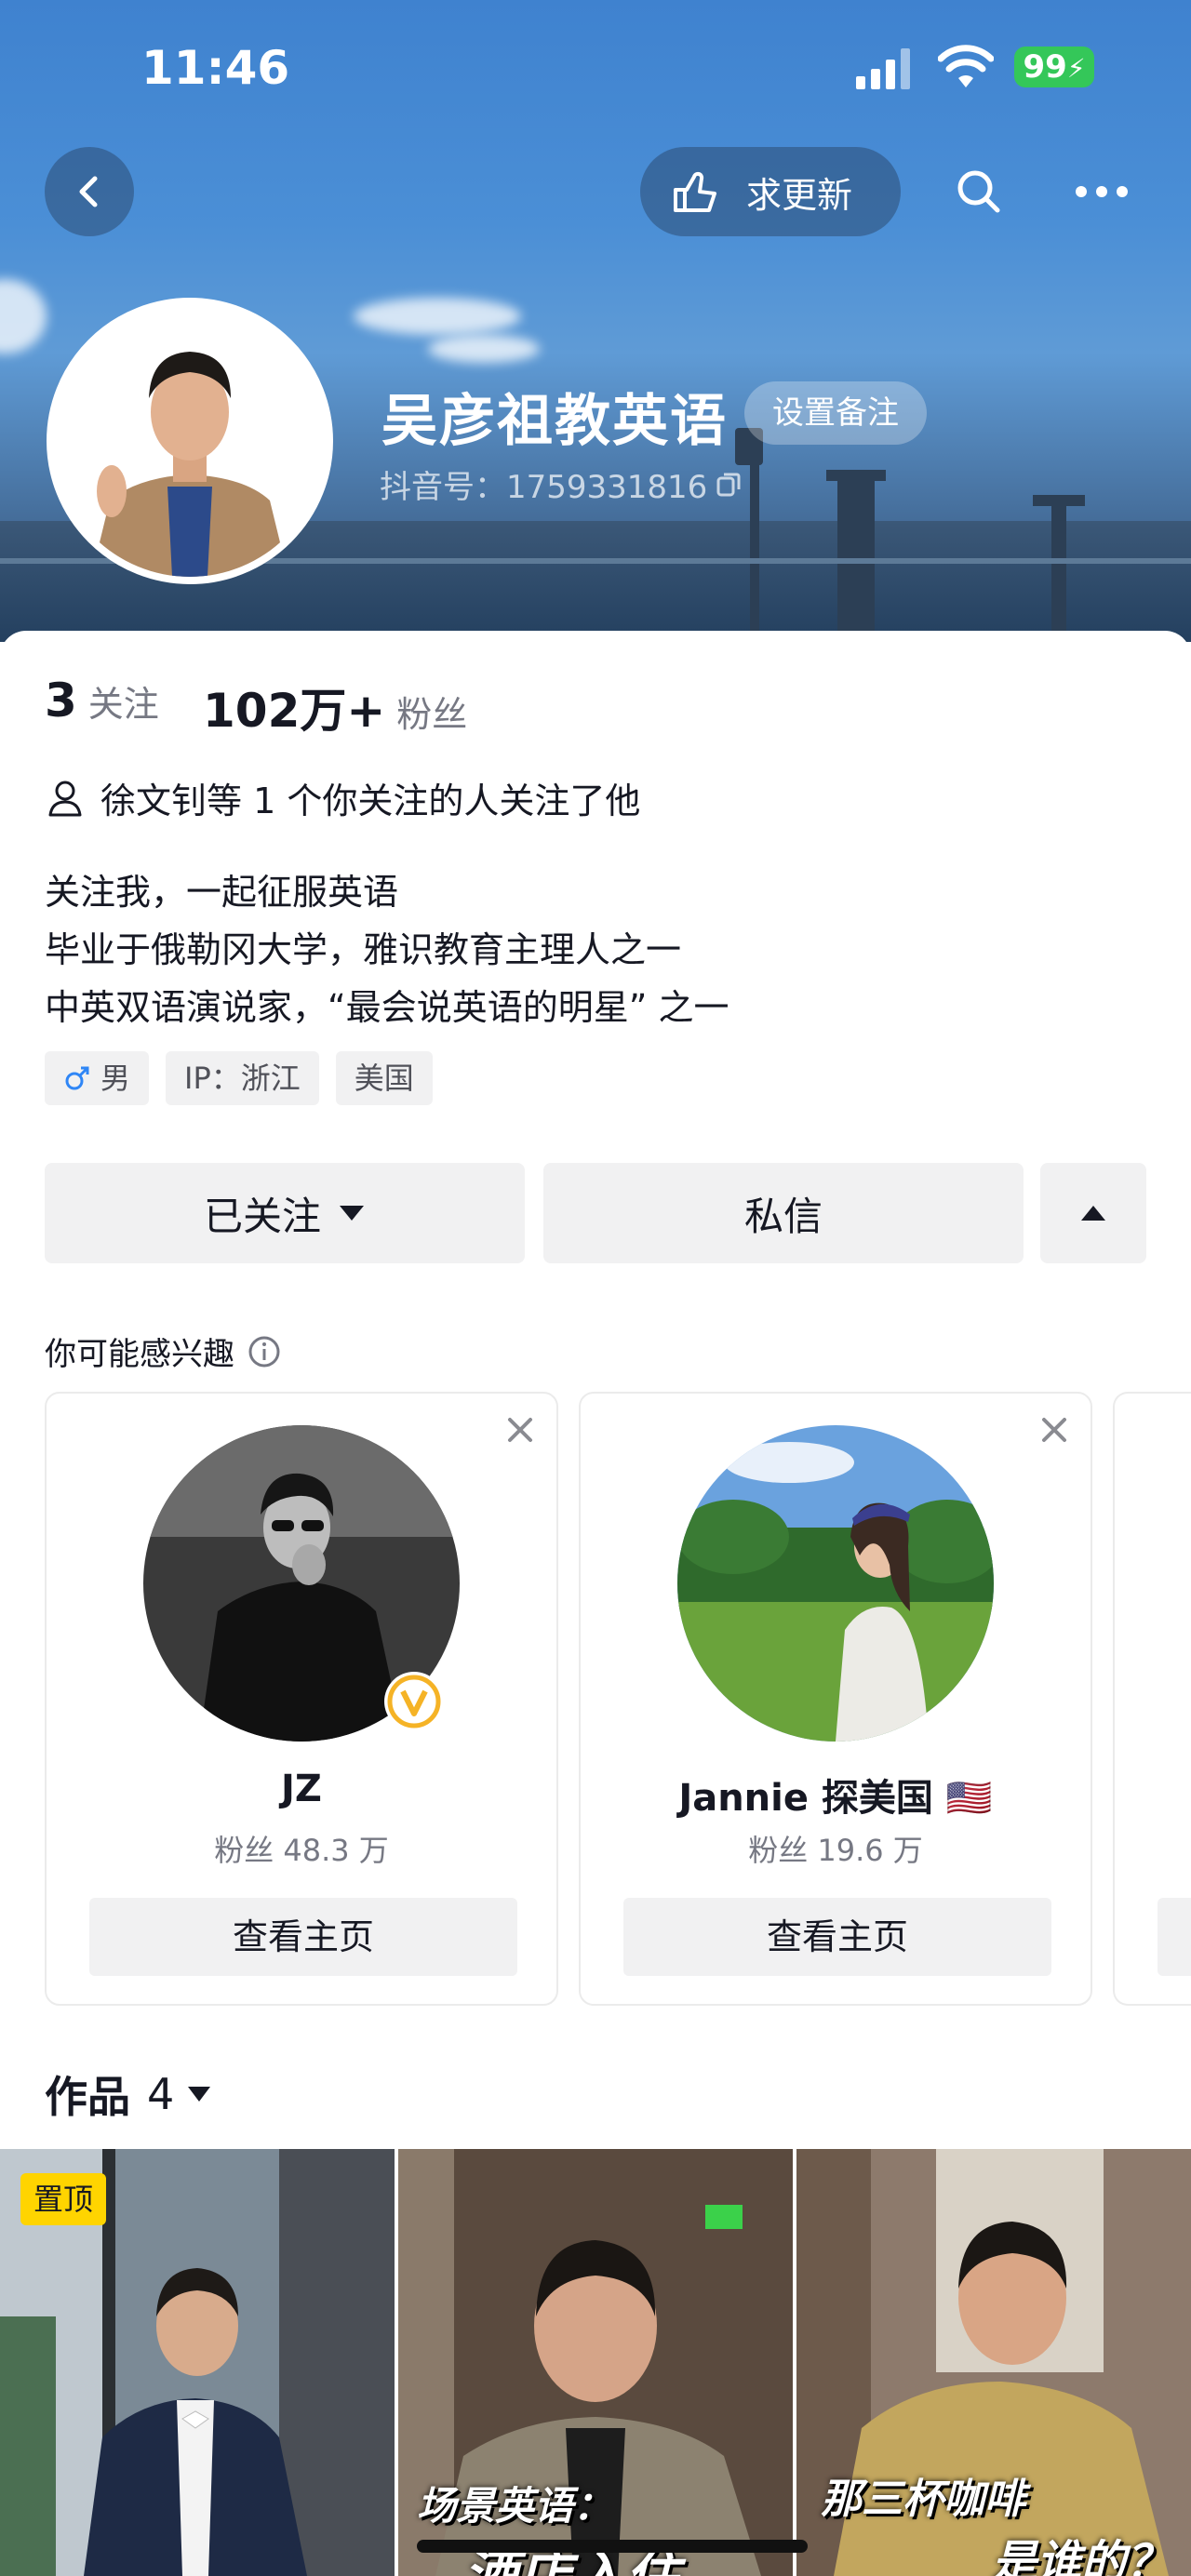  I want to click on copy-icon, so click(728, 484).